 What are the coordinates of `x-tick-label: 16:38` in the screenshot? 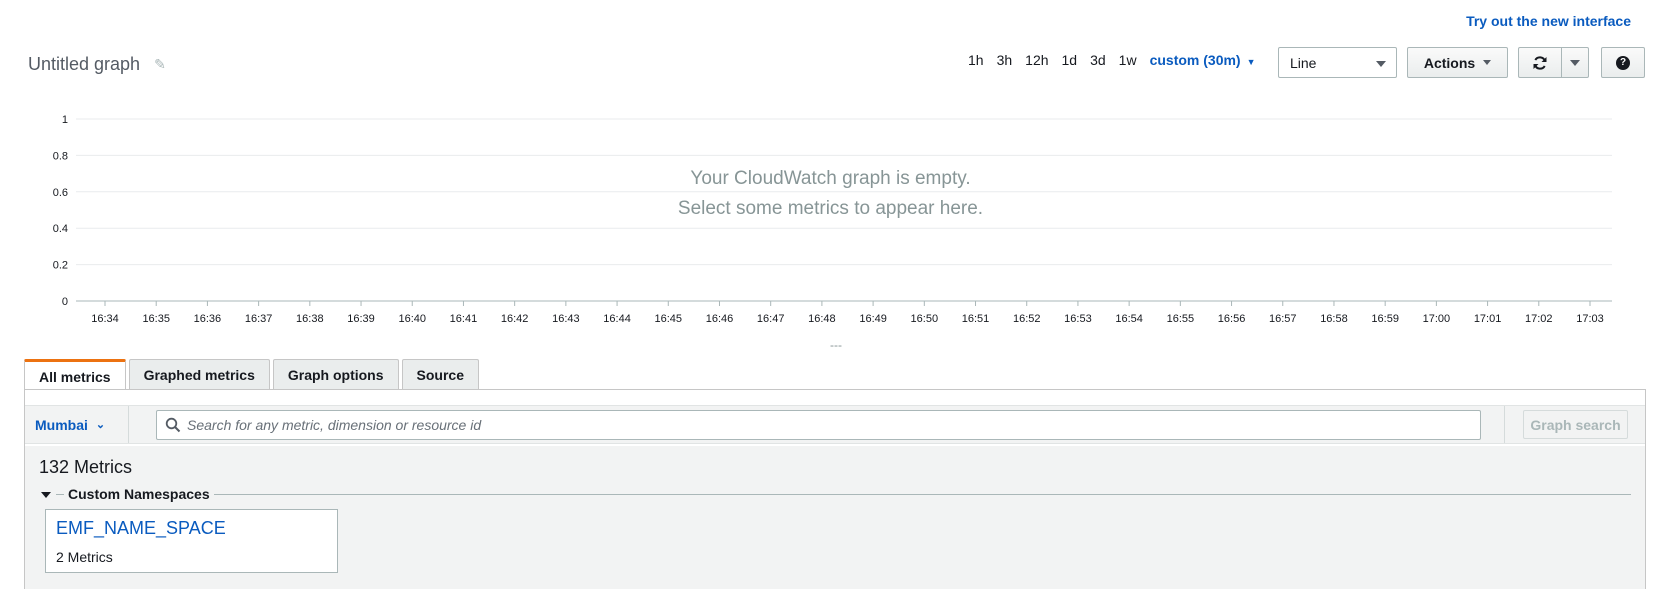 It's located at (310, 319).